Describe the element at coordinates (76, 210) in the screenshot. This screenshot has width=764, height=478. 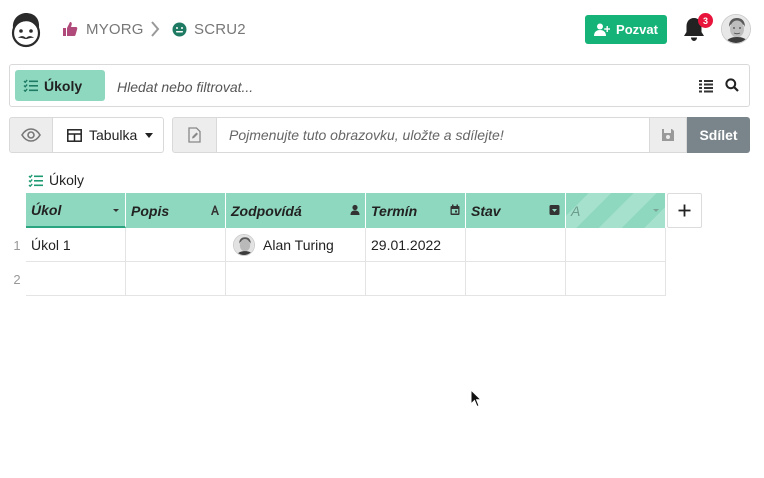
I see `column-header-ukol: Úkol` at that location.